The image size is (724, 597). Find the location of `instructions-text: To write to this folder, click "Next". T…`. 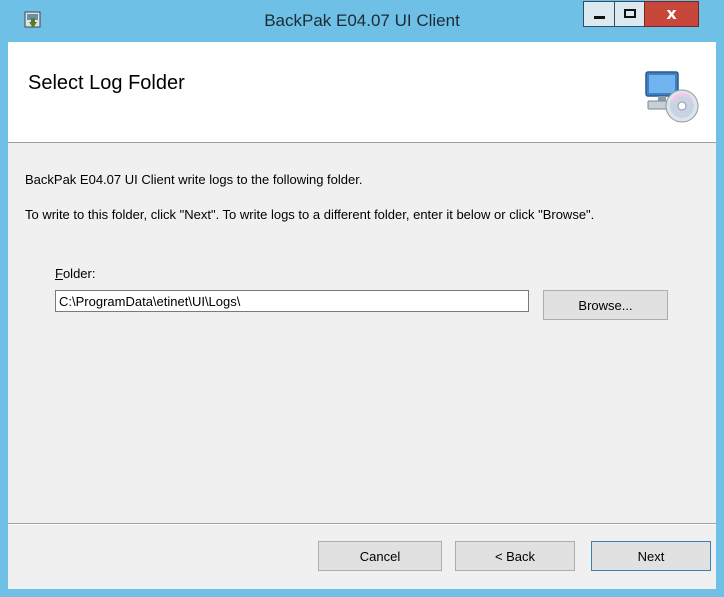

instructions-text: To write to this folder, click "Next". T… is located at coordinates (310, 214).